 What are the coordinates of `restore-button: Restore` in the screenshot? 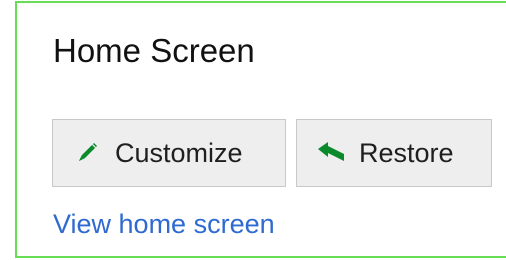 It's located at (394, 153).